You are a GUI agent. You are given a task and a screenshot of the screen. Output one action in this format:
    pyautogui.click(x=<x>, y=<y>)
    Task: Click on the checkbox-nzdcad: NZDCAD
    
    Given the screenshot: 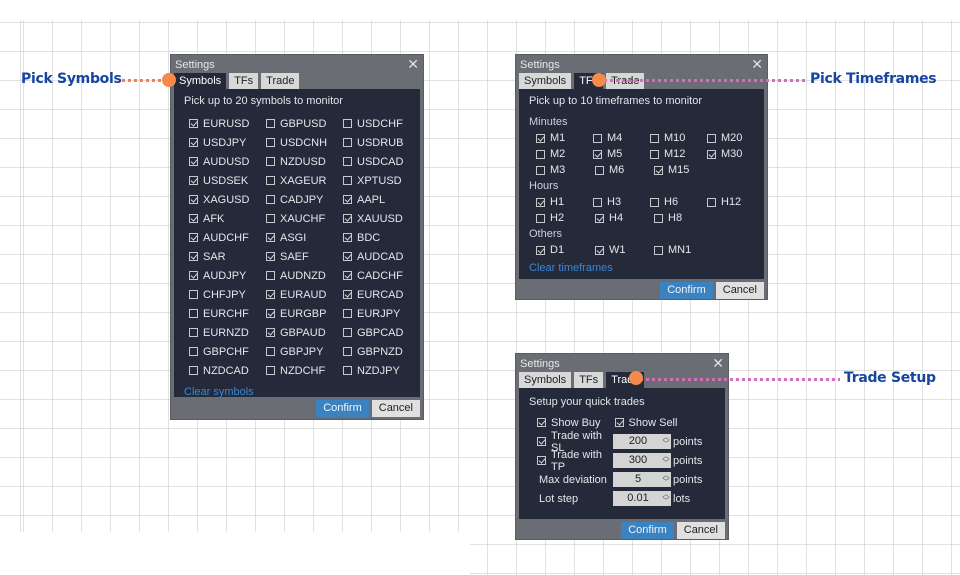 What is the action you would take?
    pyautogui.click(x=227, y=371)
    